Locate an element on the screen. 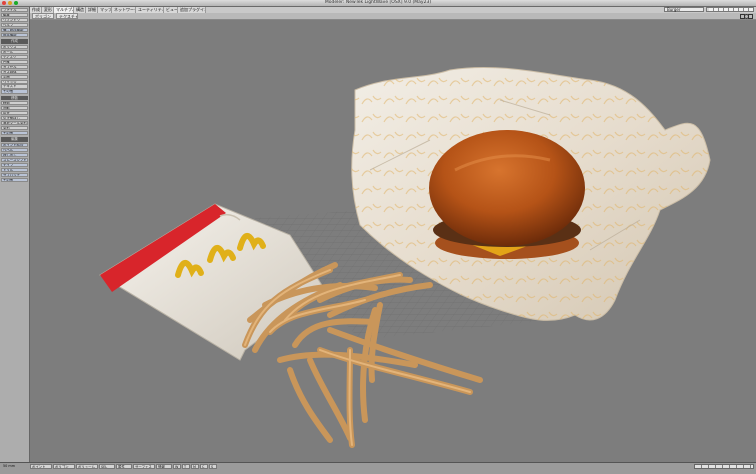  sidebar-item-stretch: 引き伸ばし is located at coordinates (14, 118).